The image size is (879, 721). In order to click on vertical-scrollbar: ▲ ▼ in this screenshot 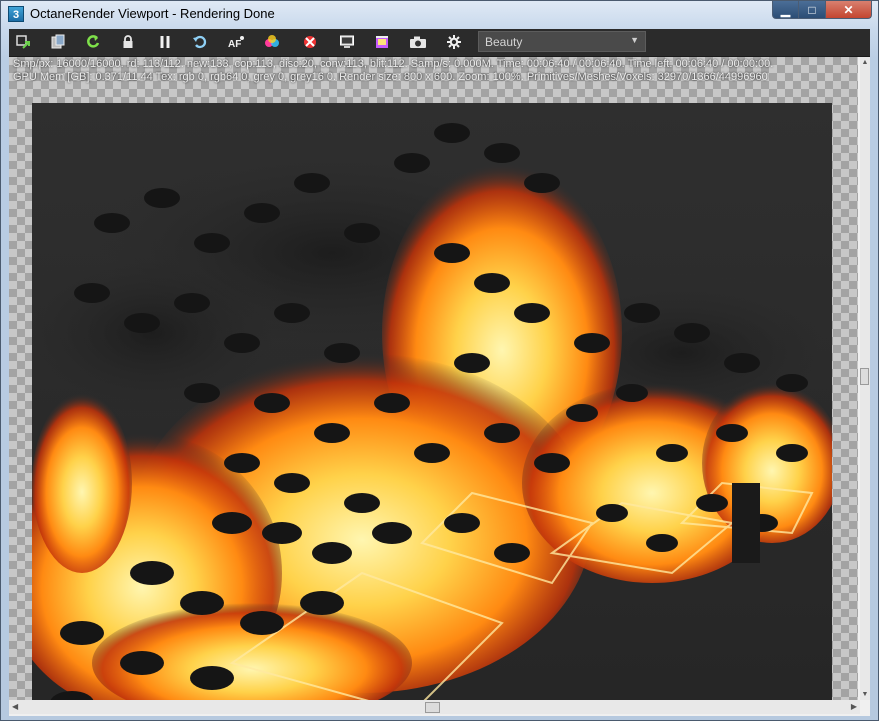, I will do `click(865, 378)`.